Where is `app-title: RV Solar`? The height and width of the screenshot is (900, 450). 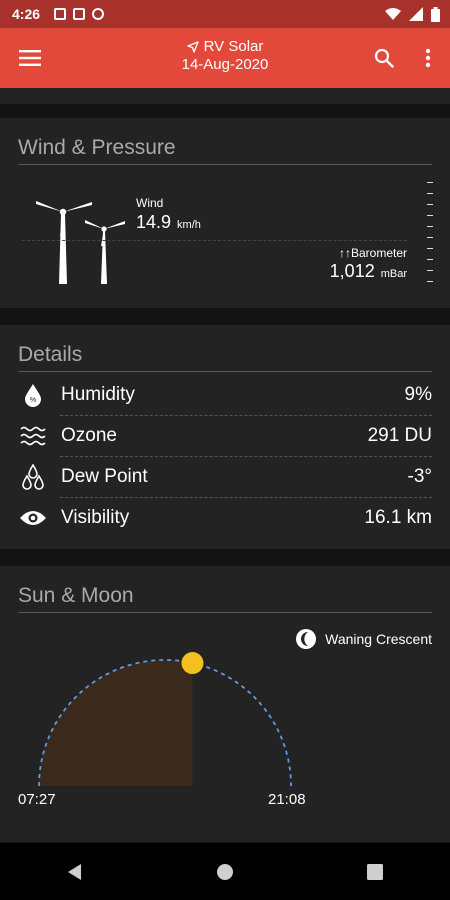 app-title: RV Solar is located at coordinates (233, 46).